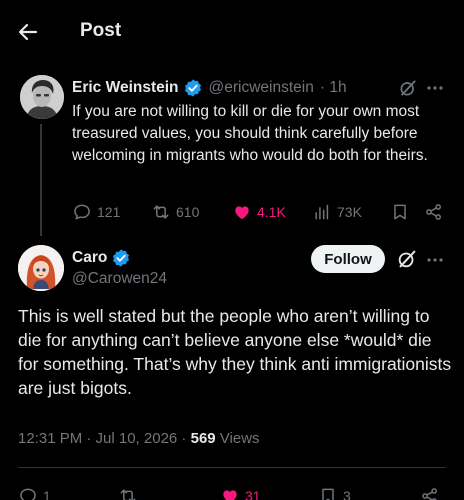 The height and width of the screenshot is (500, 464). Describe the element at coordinates (261, 88) in the screenshot. I see `author-handle: @ericweinstein` at that location.